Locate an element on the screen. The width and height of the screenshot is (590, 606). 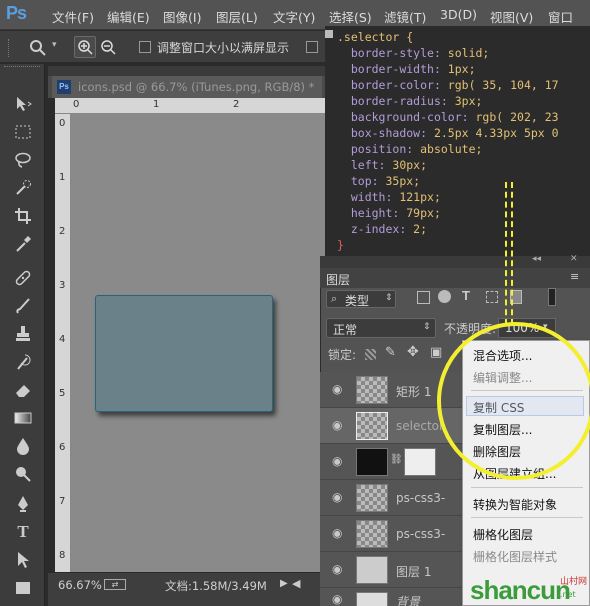
menu-3d: 3D(D) is located at coordinates (458, 14).